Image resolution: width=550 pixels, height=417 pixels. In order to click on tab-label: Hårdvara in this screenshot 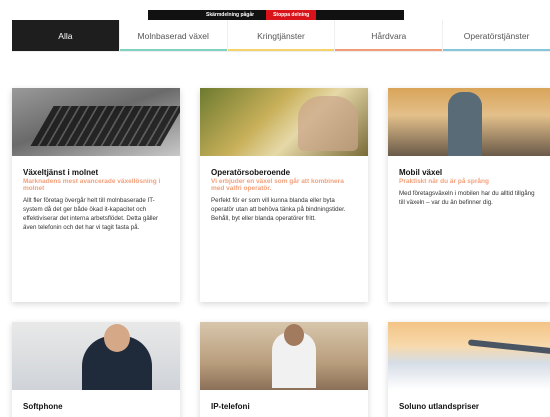, I will do `click(389, 35)`.